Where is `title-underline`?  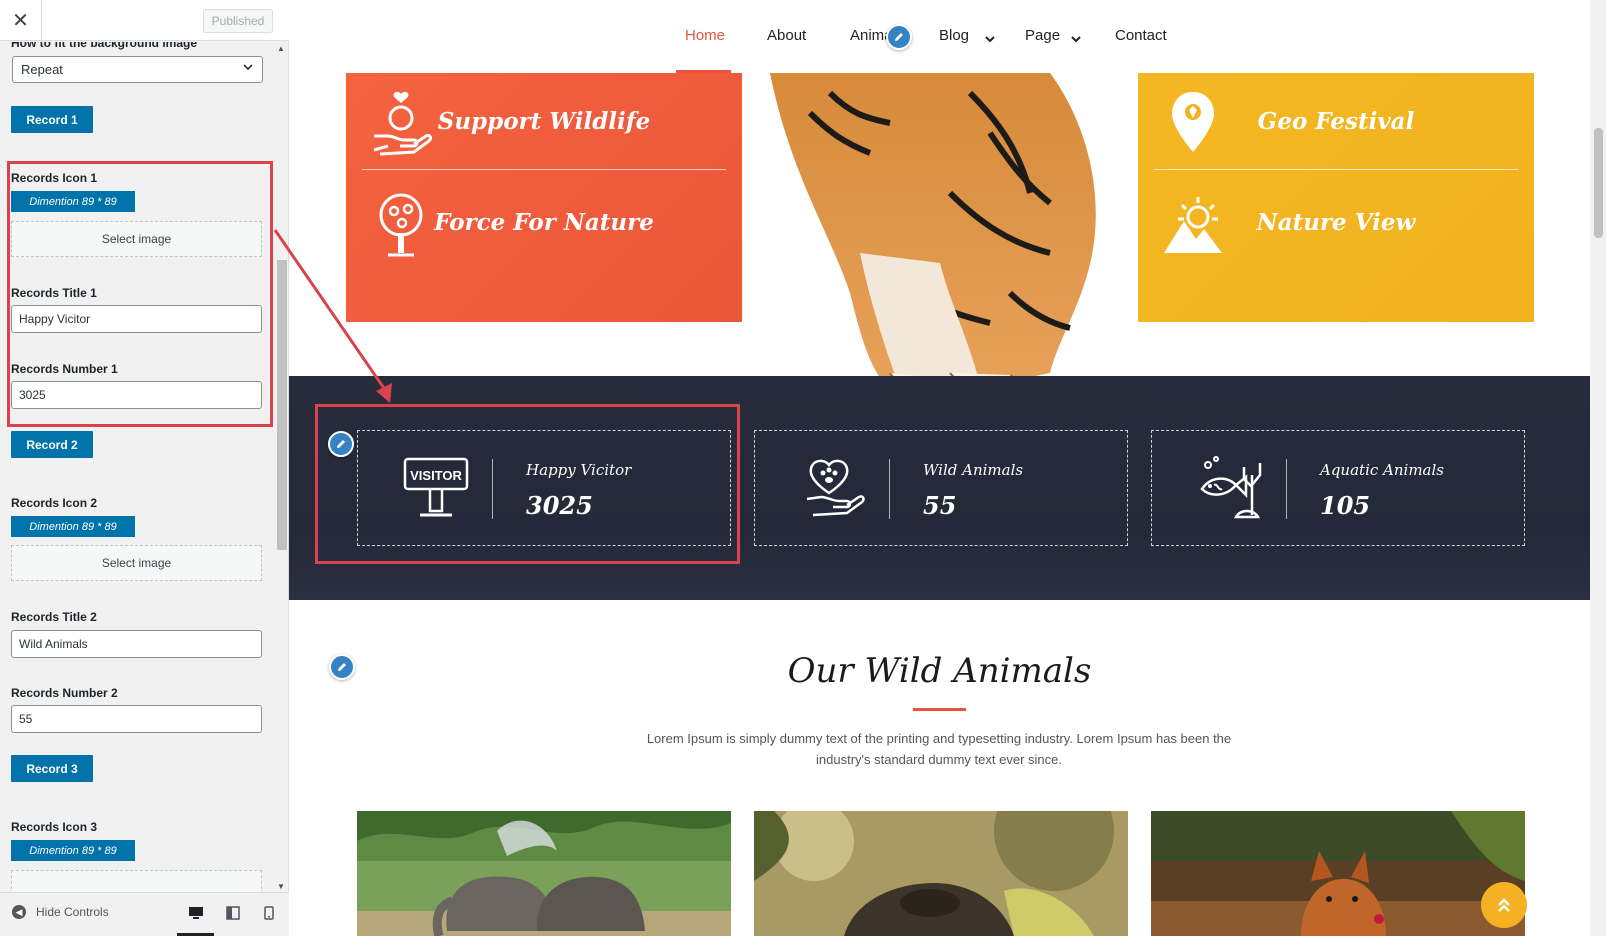 title-underline is located at coordinates (939, 709).